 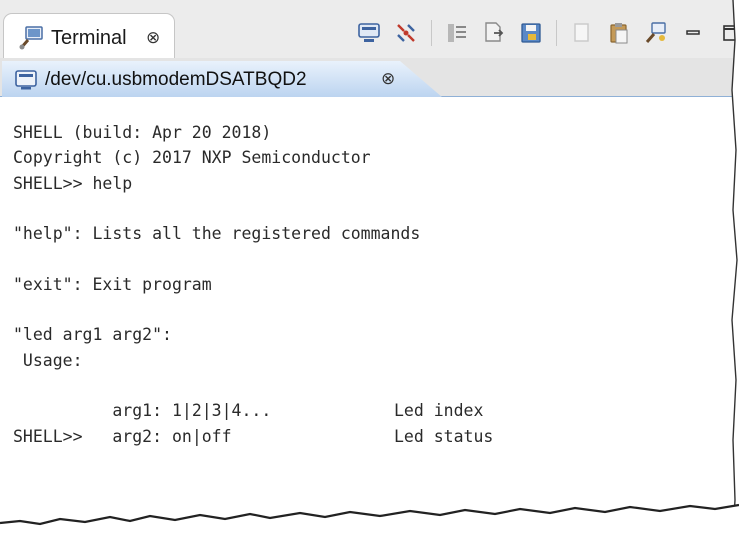 I want to click on usage-arg2: arg2: on|off, so click(x=152, y=436).